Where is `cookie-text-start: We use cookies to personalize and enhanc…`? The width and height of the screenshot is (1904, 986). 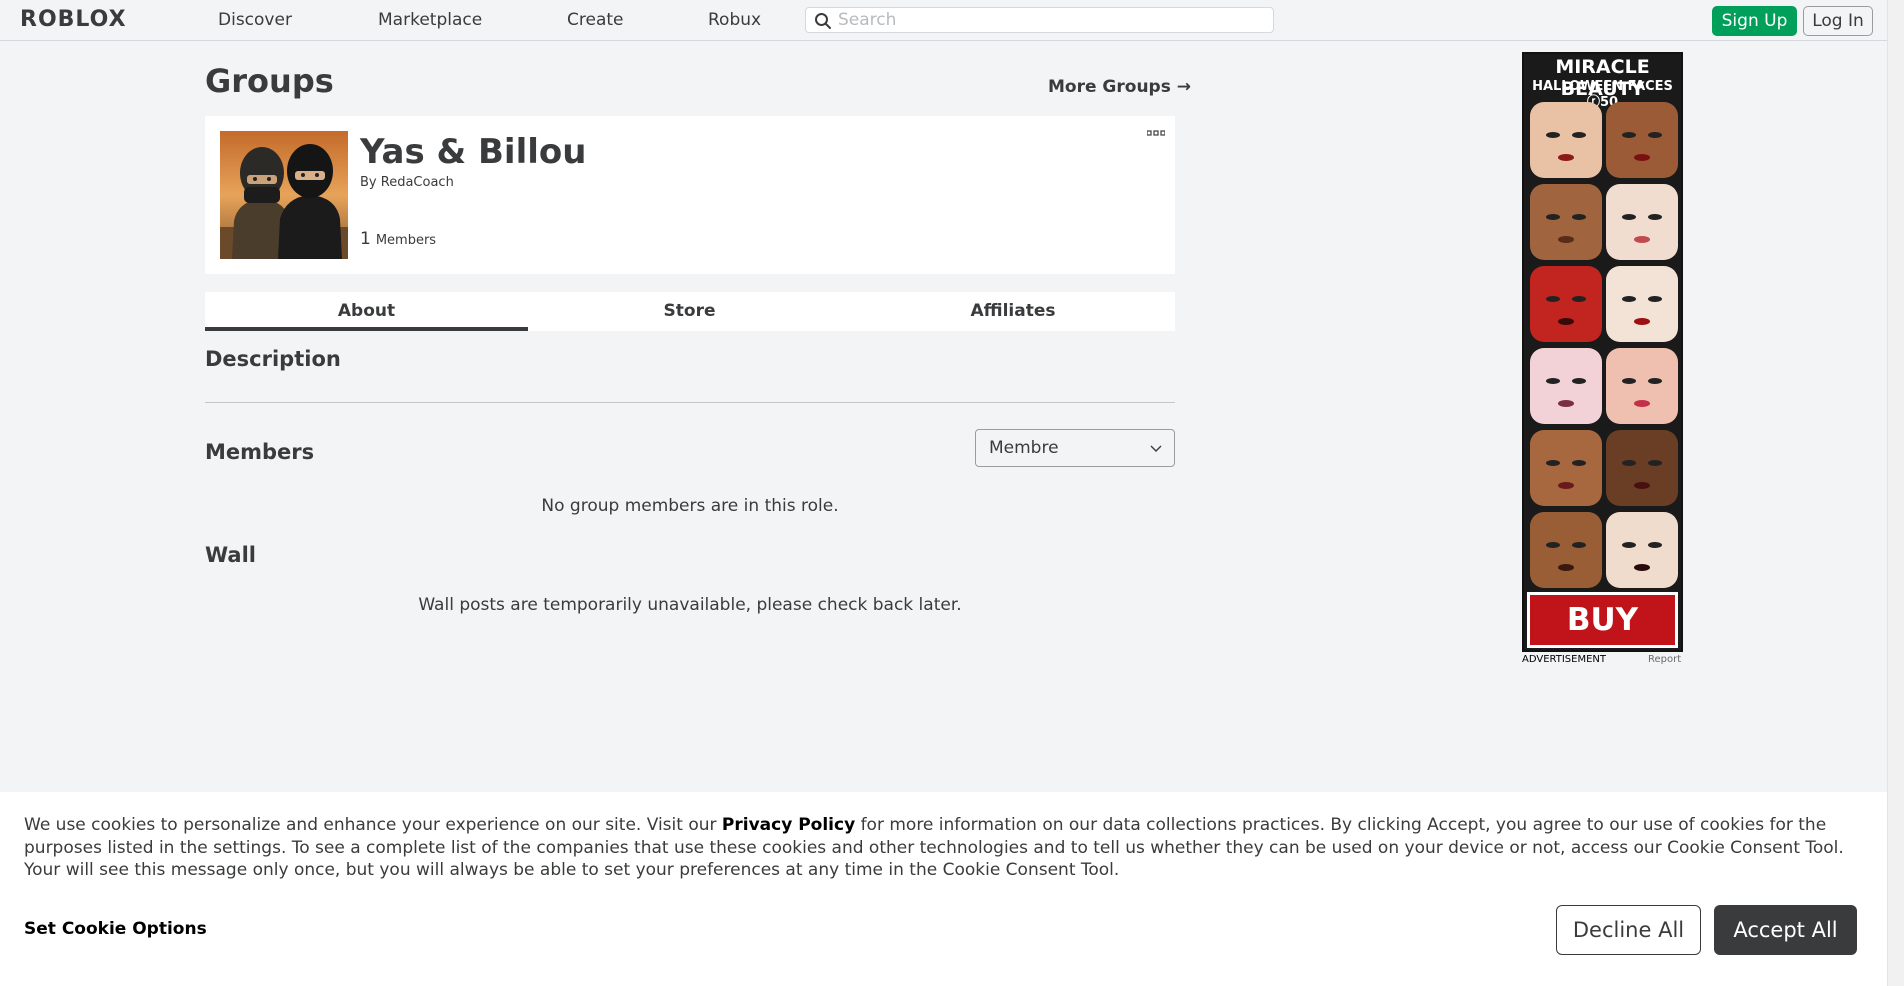 cookie-text-start: We use cookies to personalize and enhanc… is located at coordinates (373, 825).